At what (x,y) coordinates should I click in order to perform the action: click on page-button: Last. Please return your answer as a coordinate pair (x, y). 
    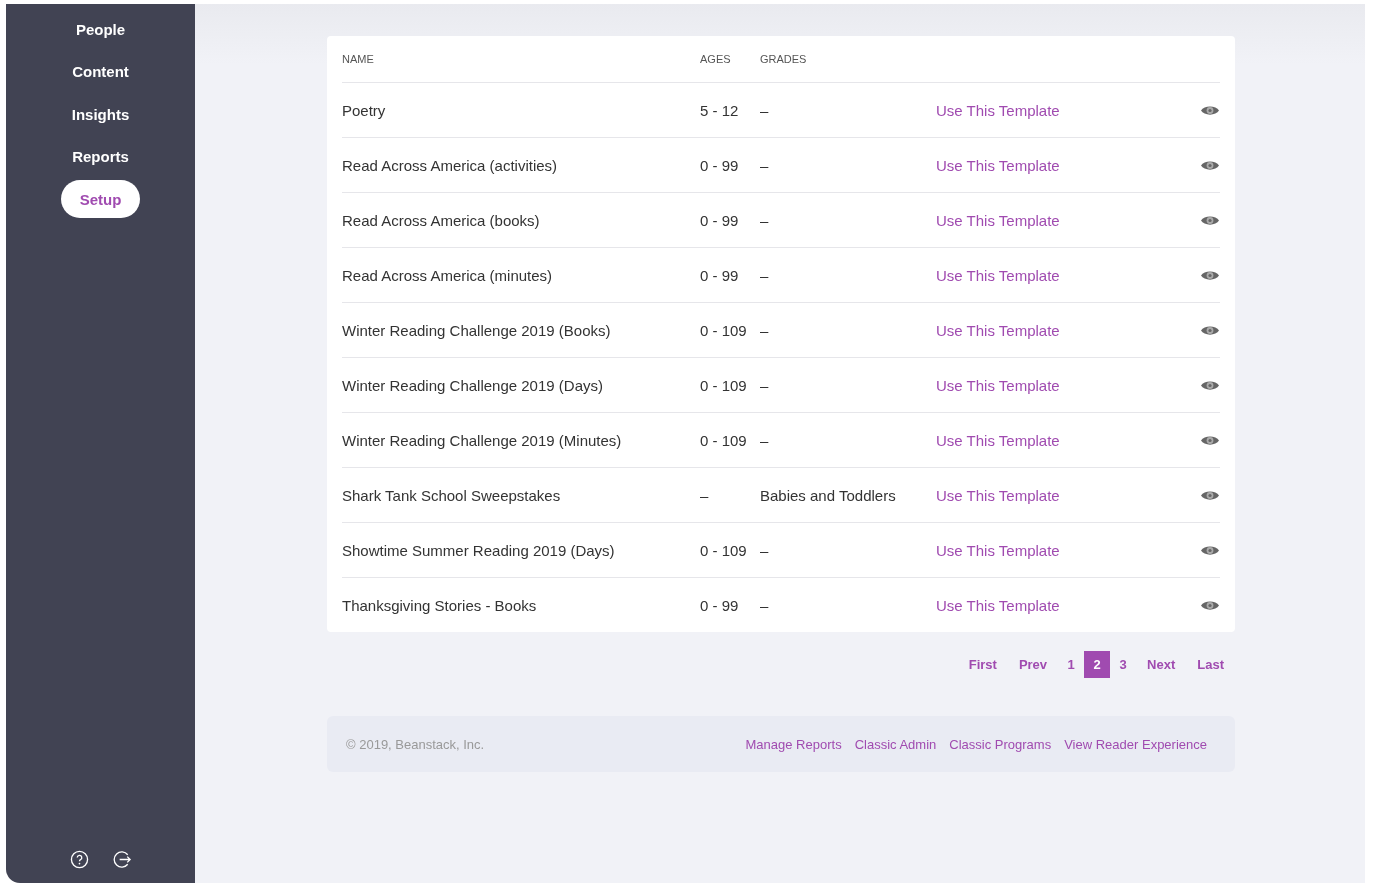
    Looking at the image, I should click on (1210, 664).